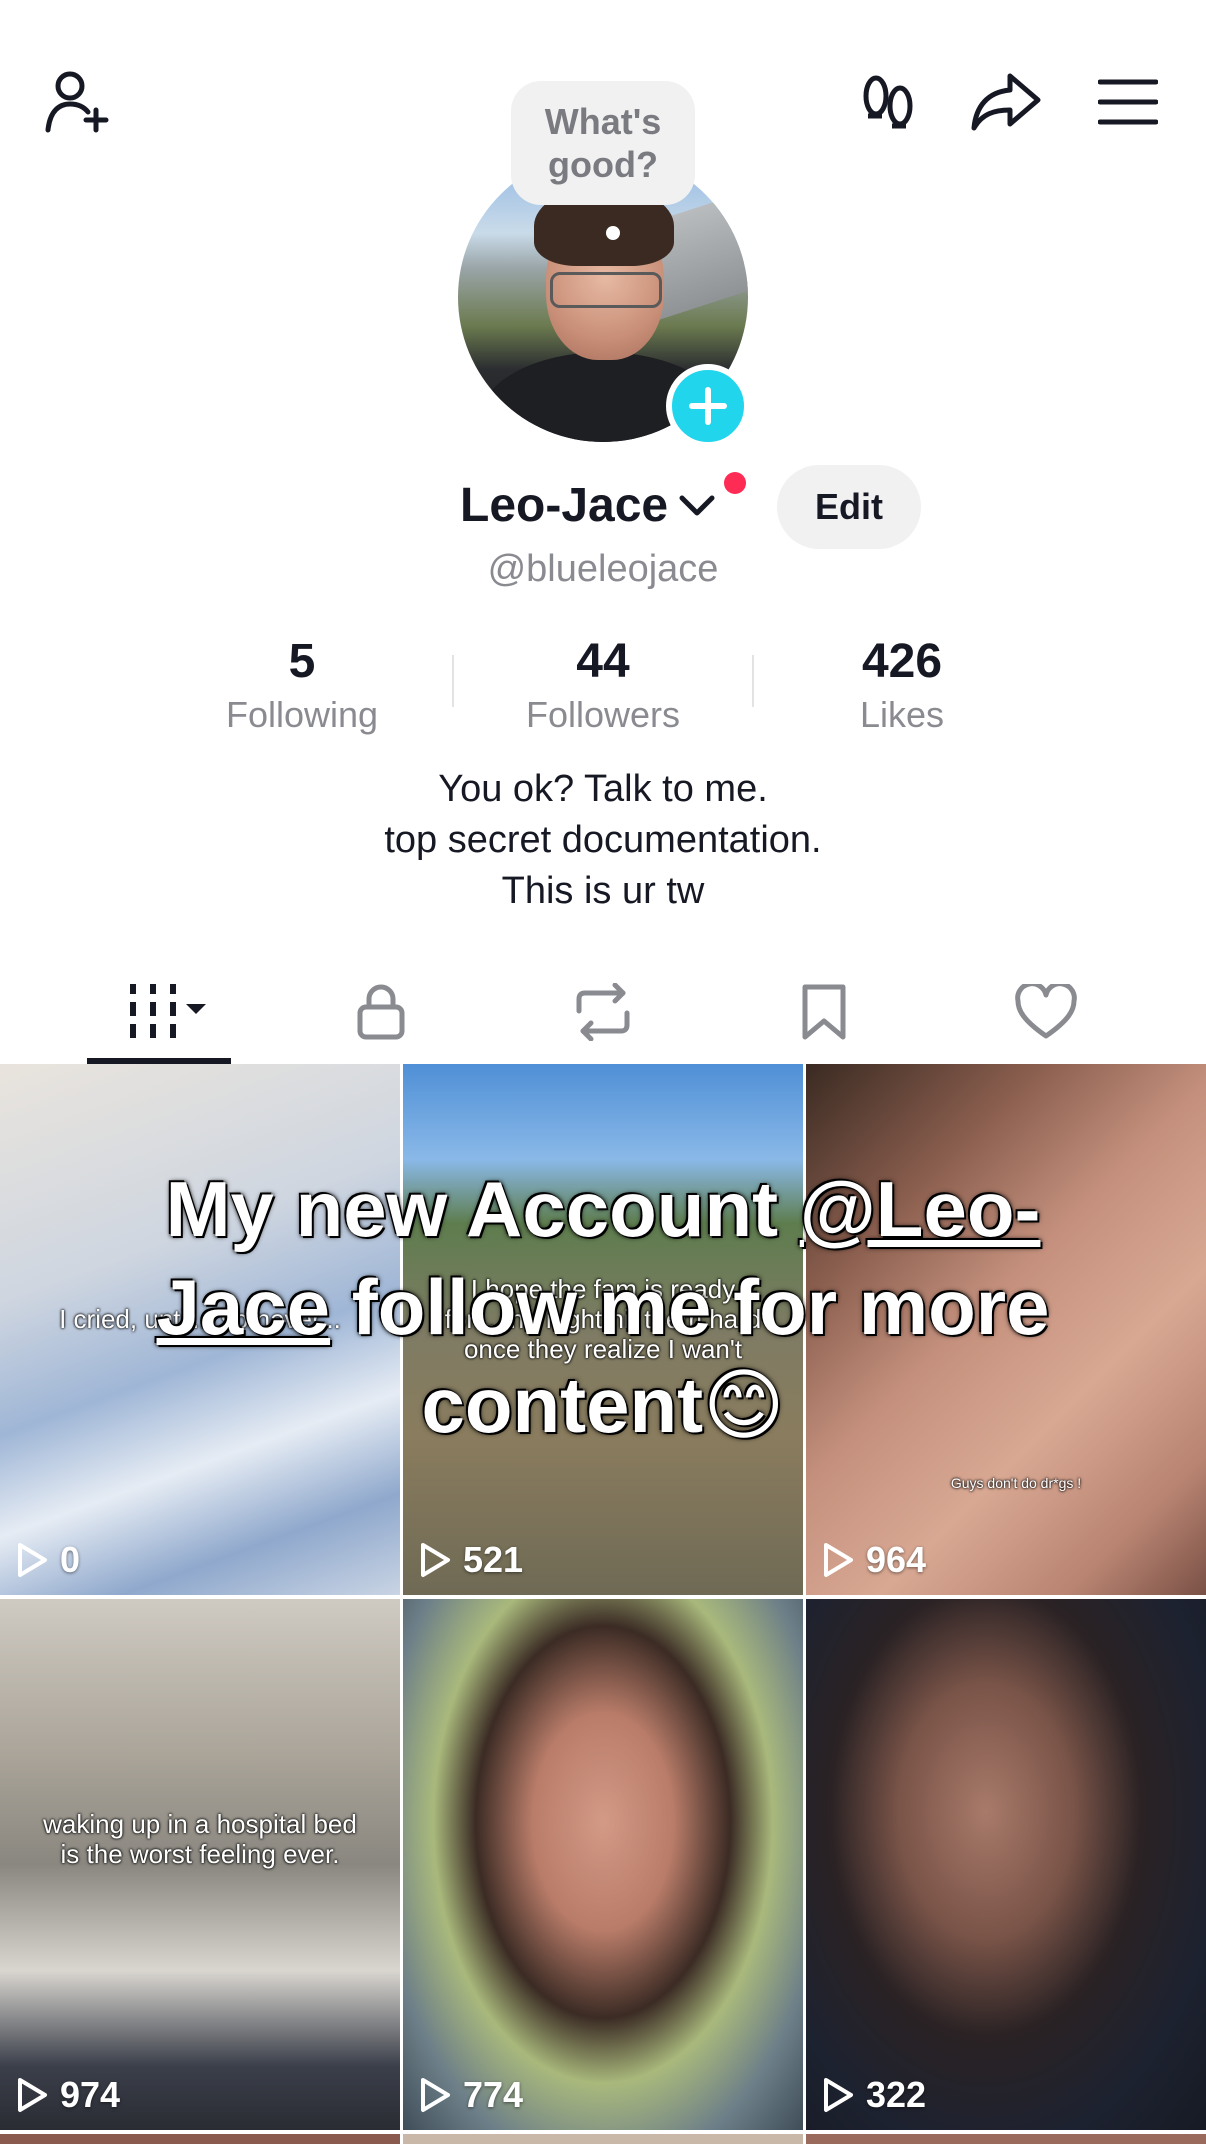 The width and height of the screenshot is (1206, 2144). I want to click on view-count: 0, so click(48, 1560).